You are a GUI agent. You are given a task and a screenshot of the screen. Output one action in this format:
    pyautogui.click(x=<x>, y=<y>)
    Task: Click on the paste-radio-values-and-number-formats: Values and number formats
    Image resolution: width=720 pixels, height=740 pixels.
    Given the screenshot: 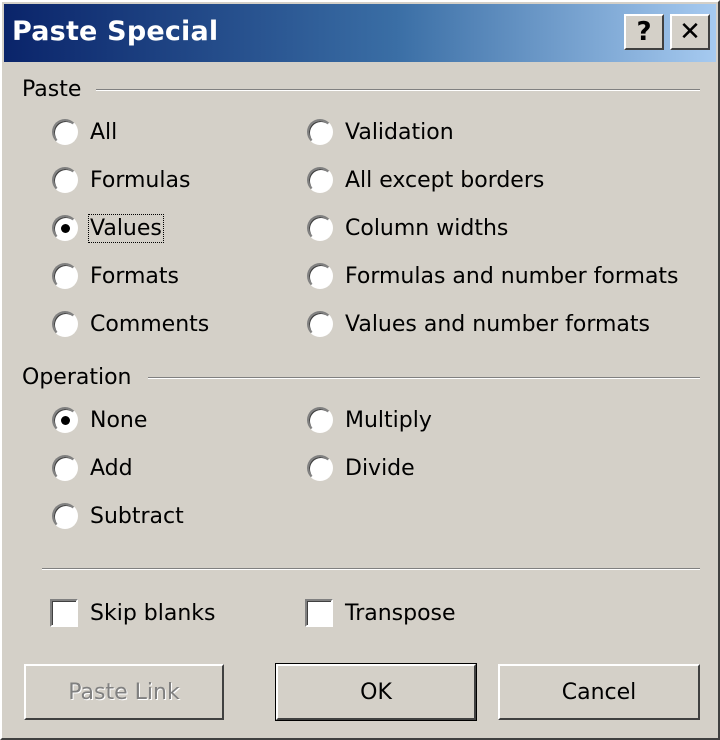 What is the action you would take?
    pyautogui.click(x=478, y=324)
    